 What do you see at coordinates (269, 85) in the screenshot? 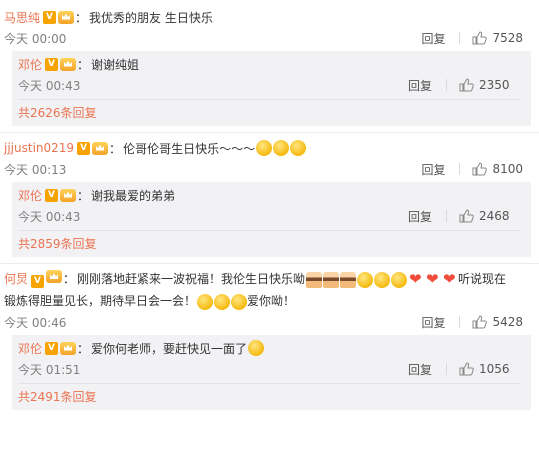
I see `reply-meta: 今天 00:43 回复 2350` at bounding box center [269, 85].